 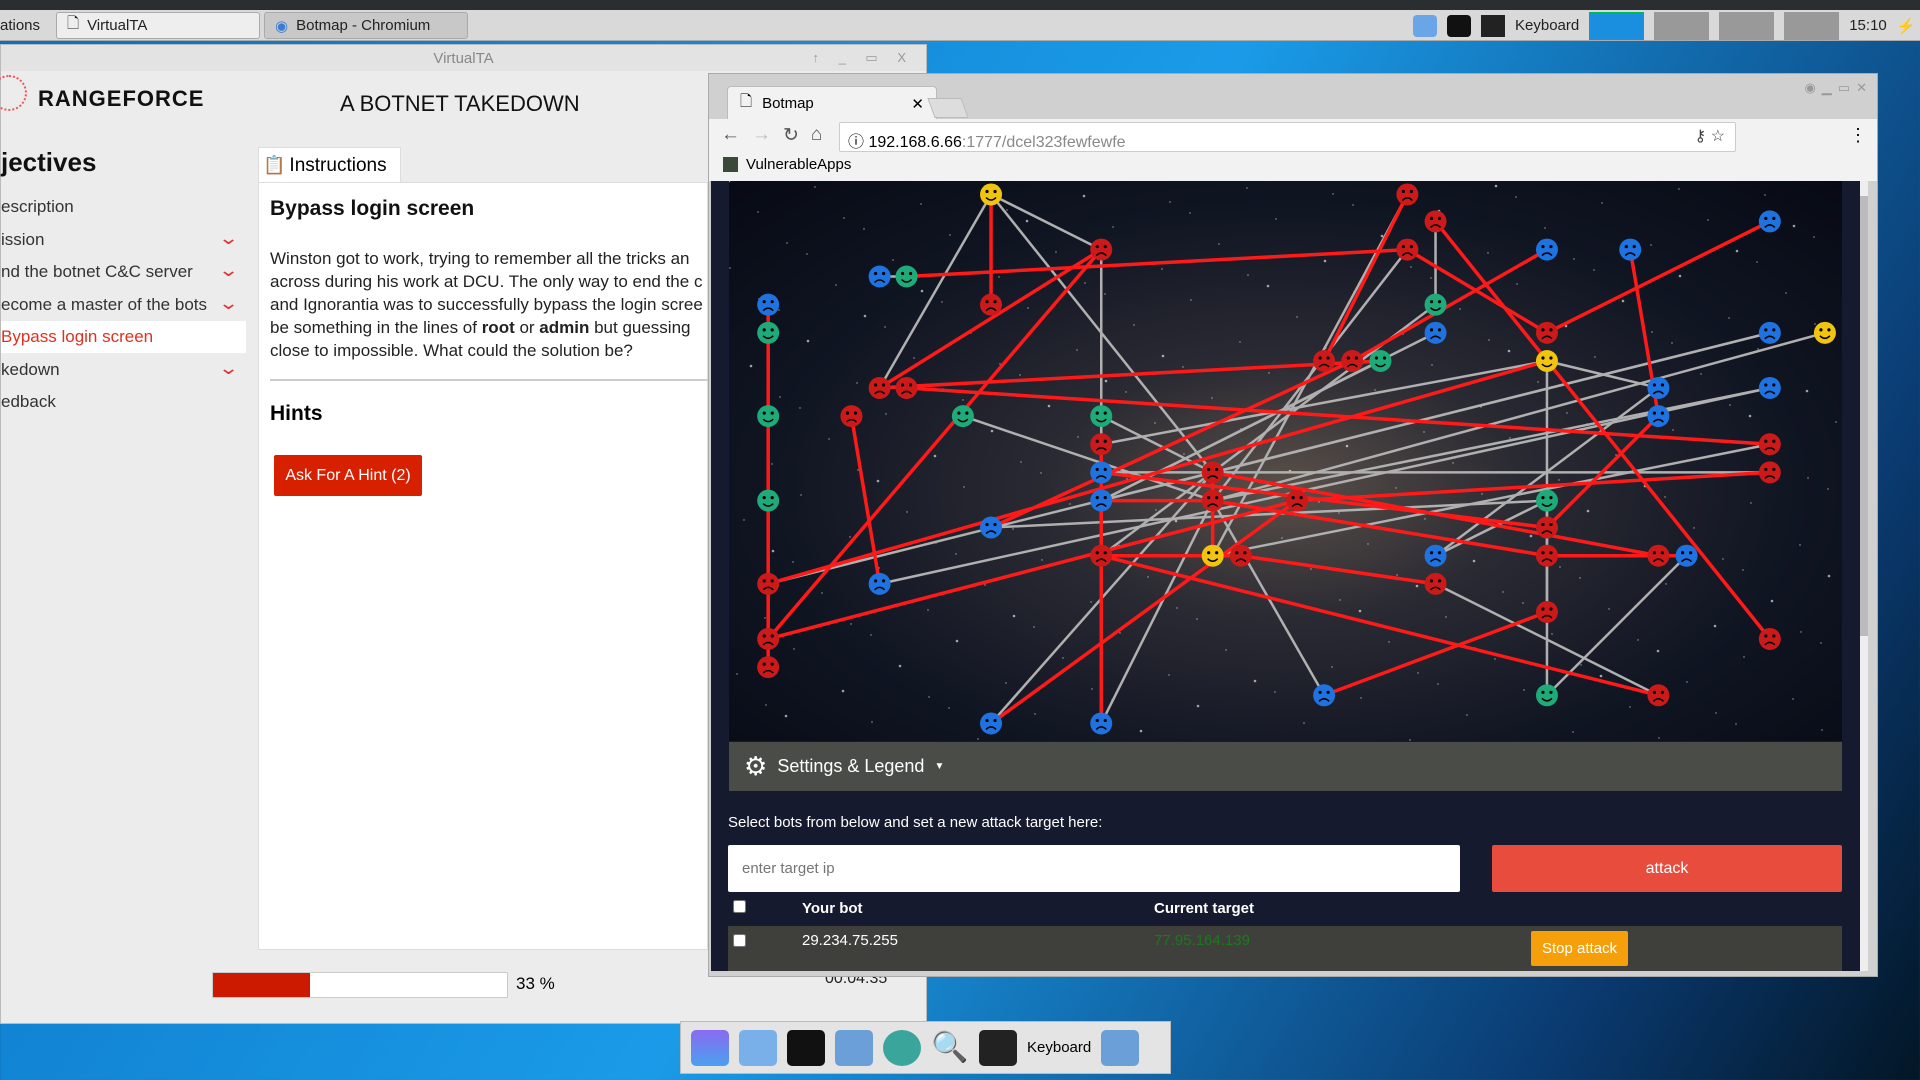 What do you see at coordinates (348, 475) in the screenshot?
I see `ask-hint-button: Ask For A Hint (2)` at bounding box center [348, 475].